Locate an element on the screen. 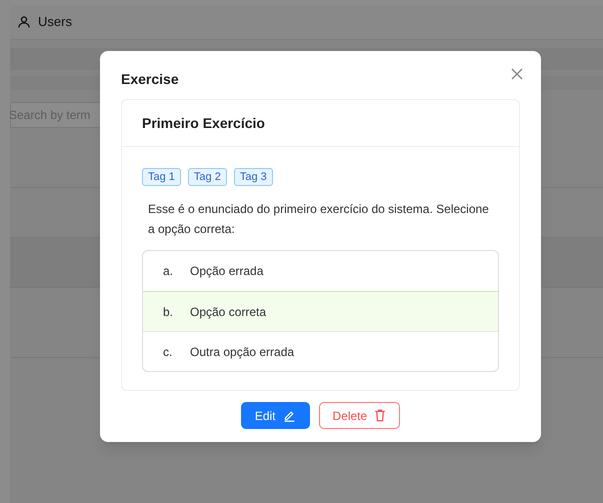  option-text: Opção errada is located at coordinates (227, 271).